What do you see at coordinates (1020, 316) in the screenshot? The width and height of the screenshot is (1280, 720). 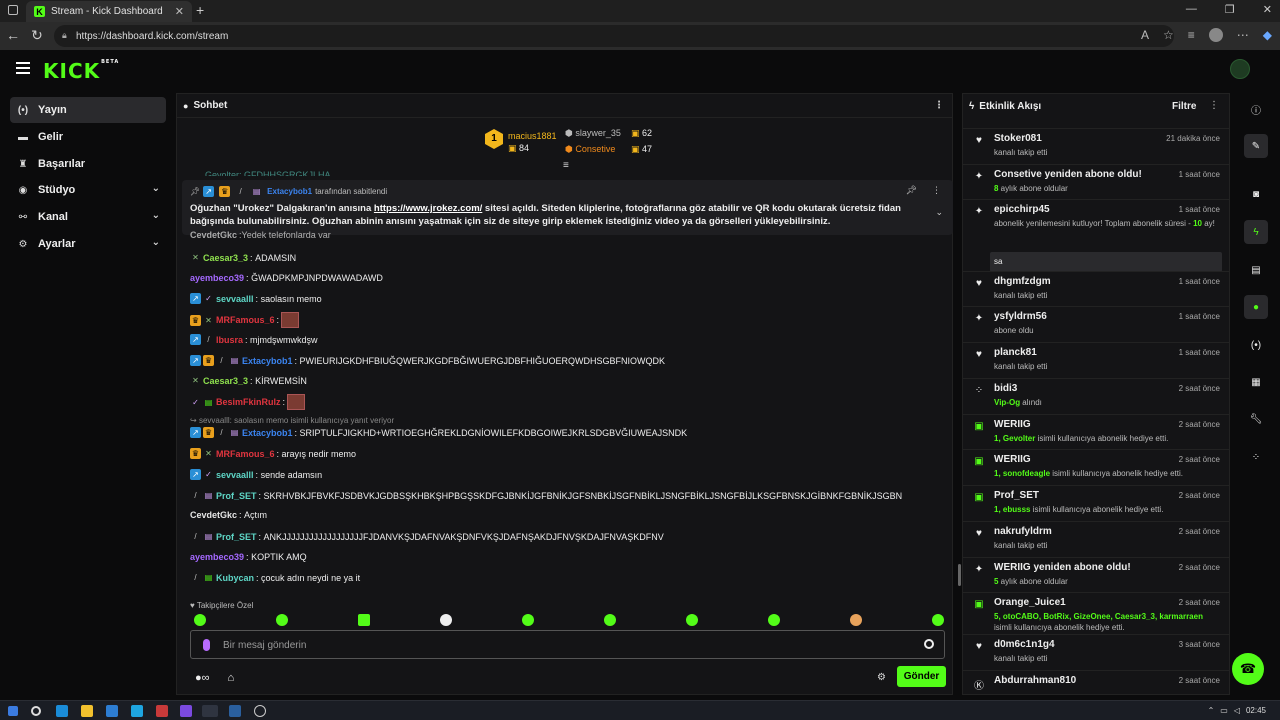 I see `activity-event-name: ysfyldrm56` at bounding box center [1020, 316].